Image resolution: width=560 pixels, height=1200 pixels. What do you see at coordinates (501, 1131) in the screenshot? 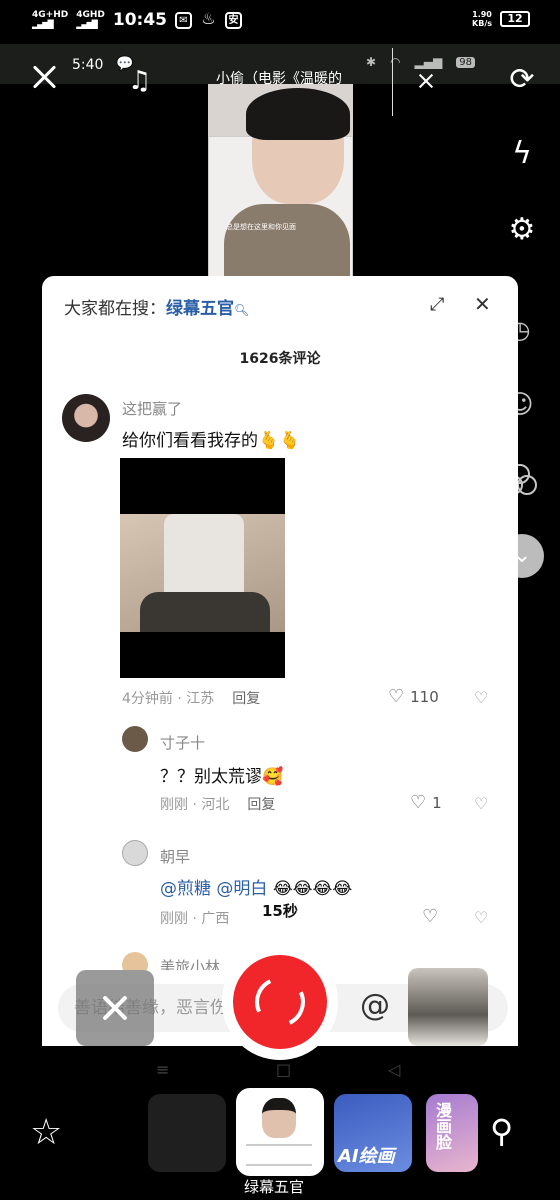
I see `search-icon: ⚲` at bounding box center [501, 1131].